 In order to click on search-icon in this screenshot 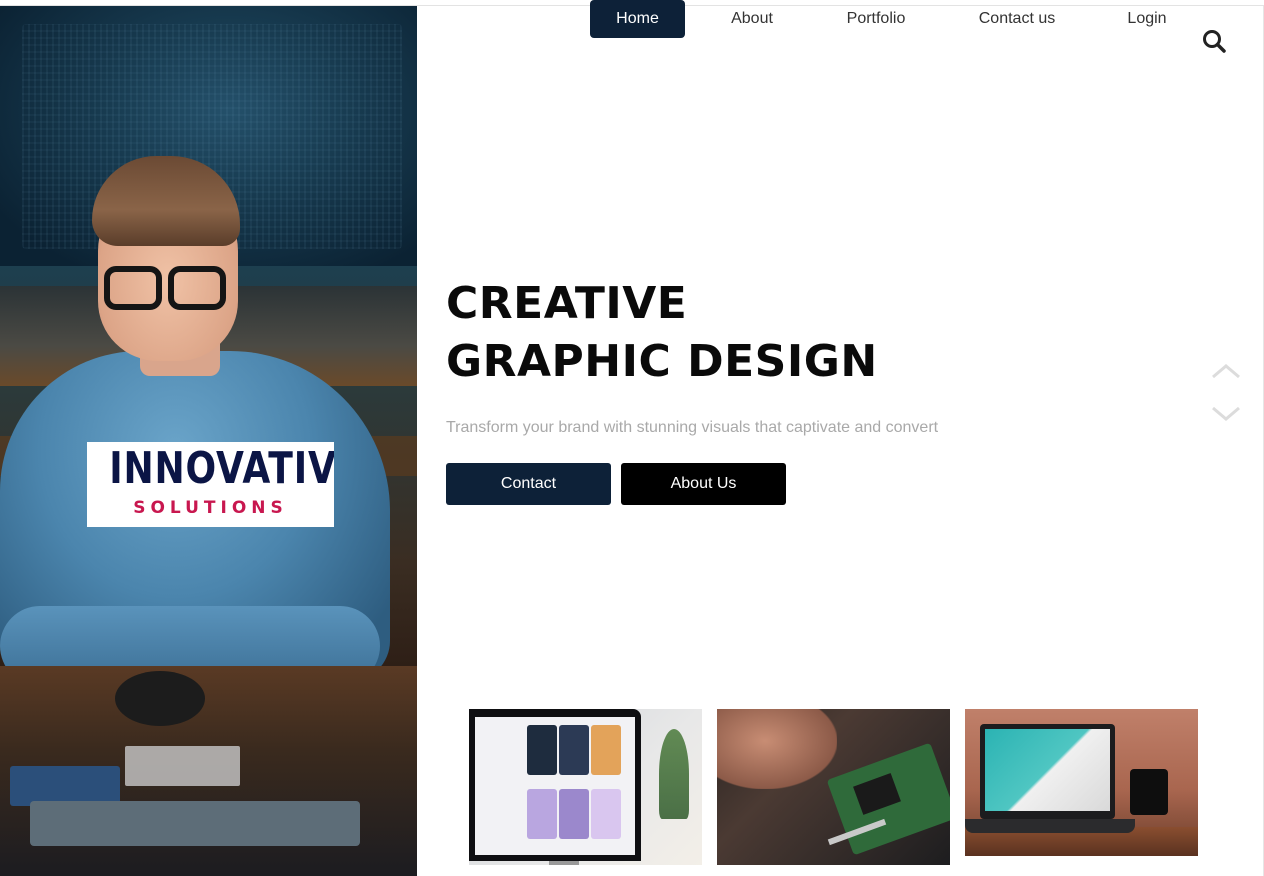, I will do `click(1214, 41)`.